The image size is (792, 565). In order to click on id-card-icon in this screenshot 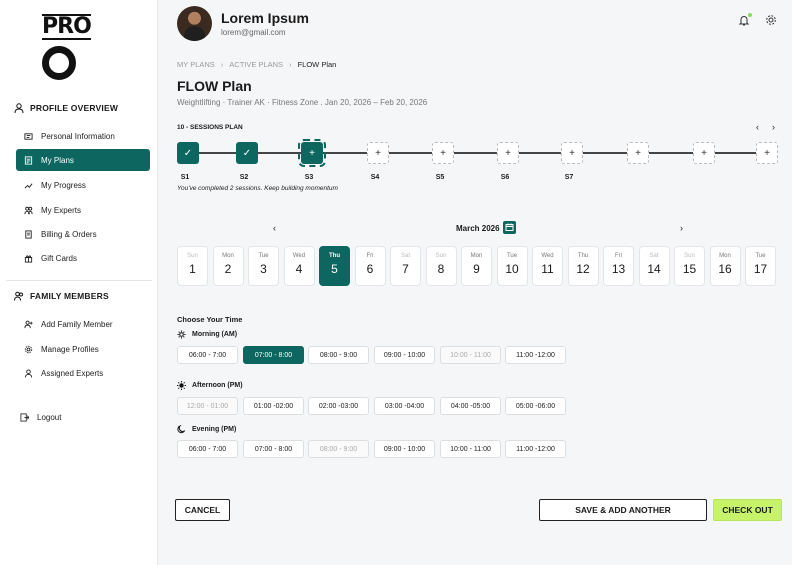, I will do `click(28, 136)`.